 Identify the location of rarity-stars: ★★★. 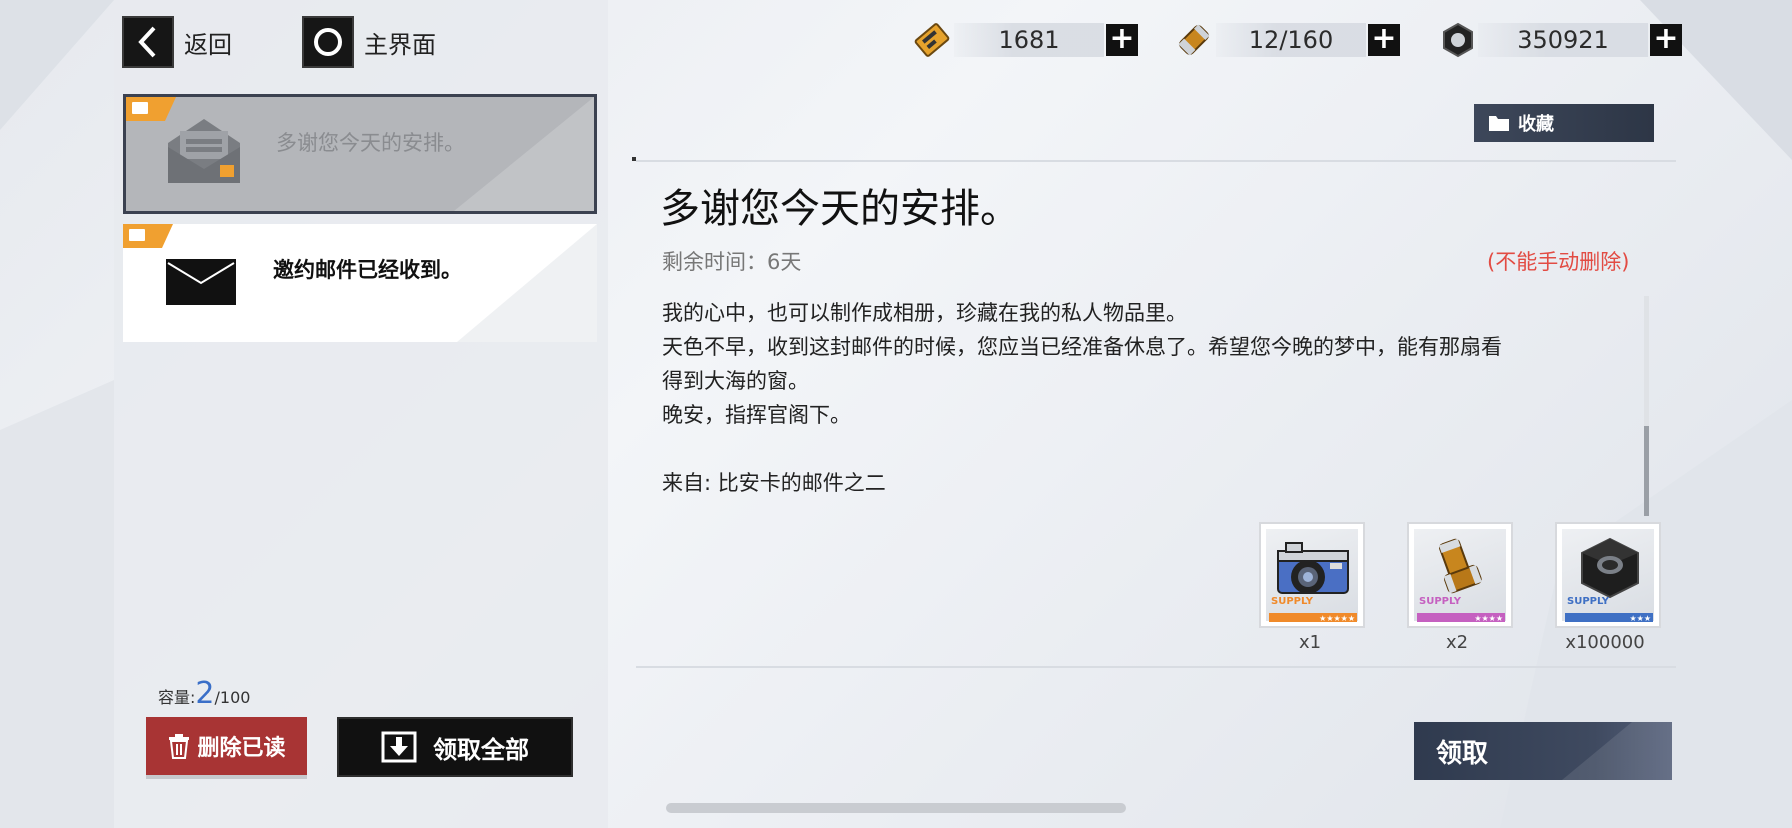
(1640, 618).